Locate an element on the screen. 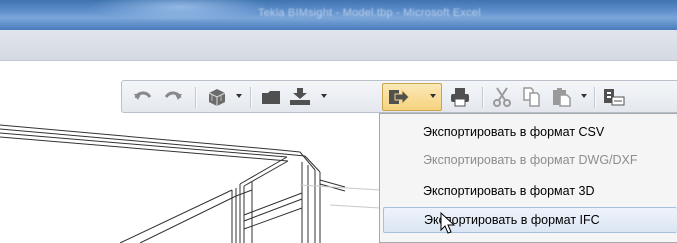  paste-icon is located at coordinates (562, 97).